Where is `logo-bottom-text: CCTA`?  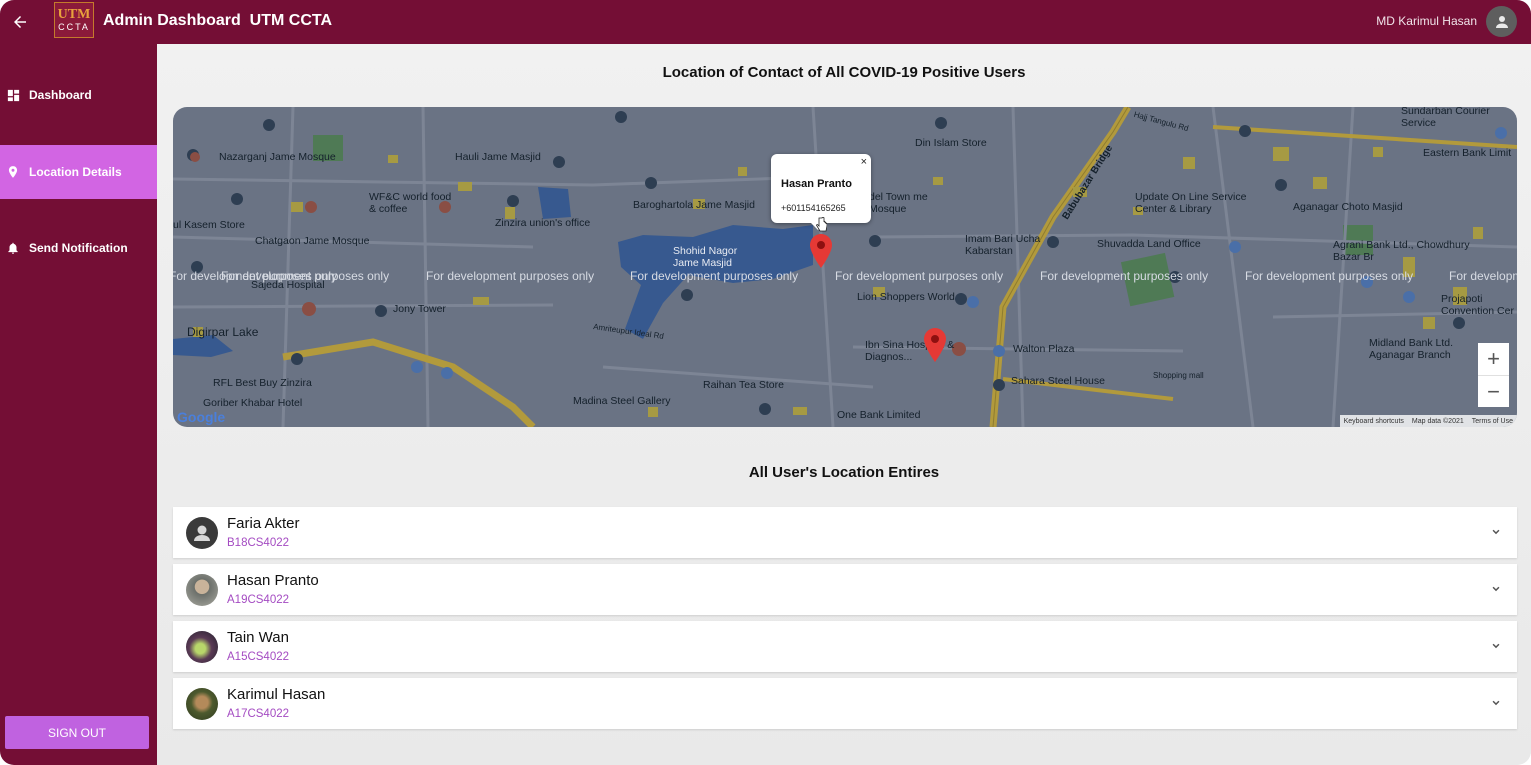 logo-bottom-text: CCTA is located at coordinates (74, 27).